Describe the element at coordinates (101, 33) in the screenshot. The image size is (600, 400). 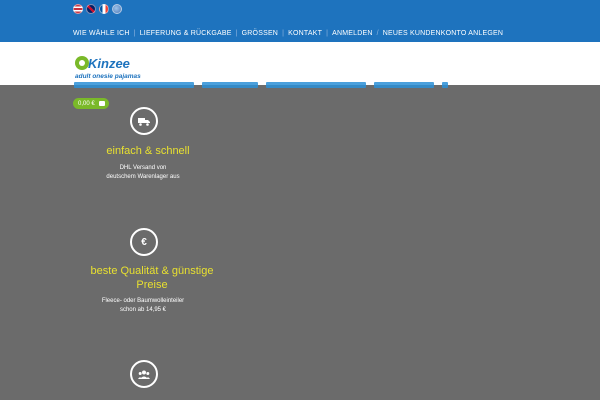
I see `nav-wie-waehle-ich: WIE WÄHLE ICH` at that location.